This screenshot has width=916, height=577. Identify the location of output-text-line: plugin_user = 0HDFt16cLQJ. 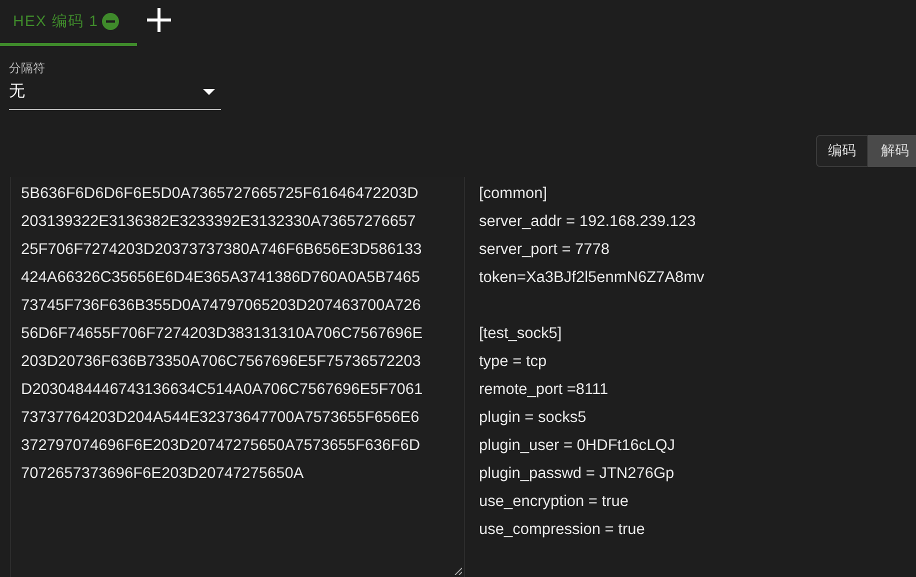
(577, 446).